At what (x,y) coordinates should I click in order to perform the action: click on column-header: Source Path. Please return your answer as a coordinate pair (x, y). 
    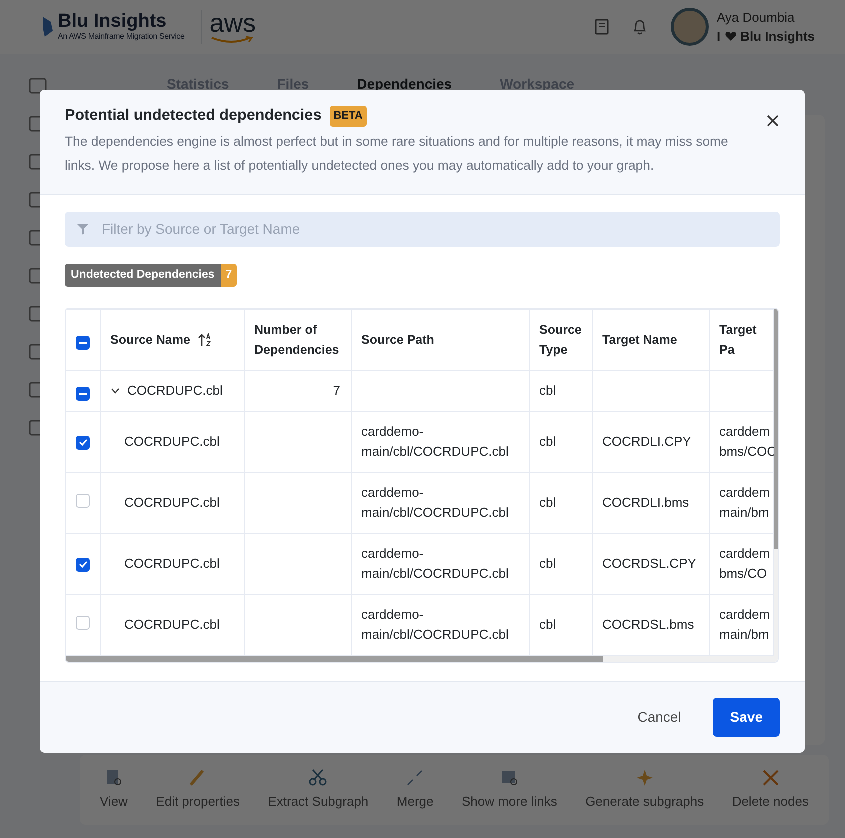
    Looking at the image, I should click on (398, 340).